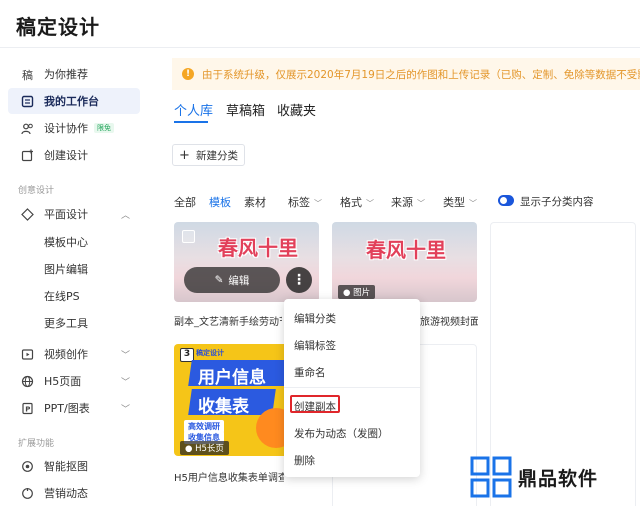  I want to click on select-checkbox, so click(188, 236).